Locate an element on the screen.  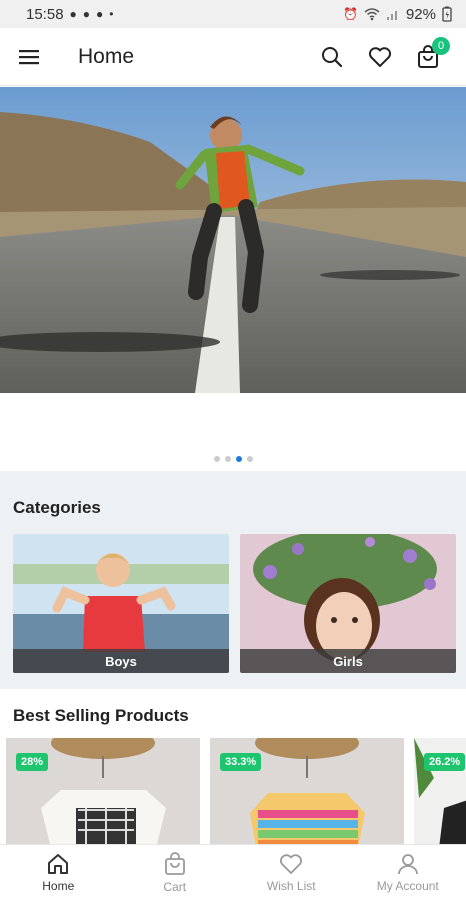
category-card-girls: Girls is located at coordinates (348, 603).